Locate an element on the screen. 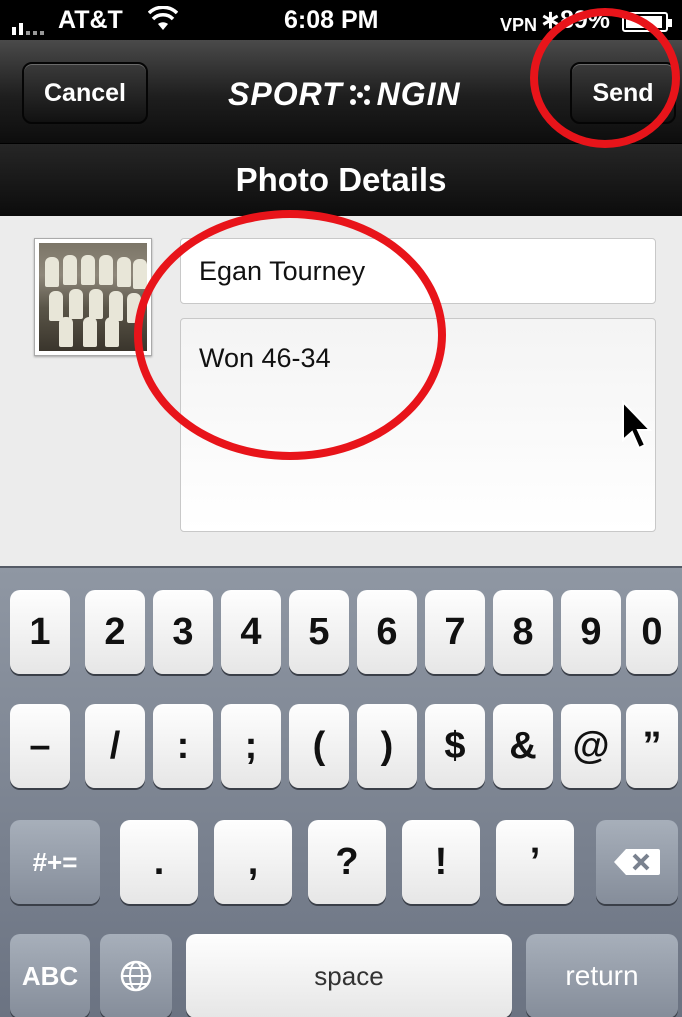 The image size is (682, 1017). send-button: Send is located at coordinates (623, 93).